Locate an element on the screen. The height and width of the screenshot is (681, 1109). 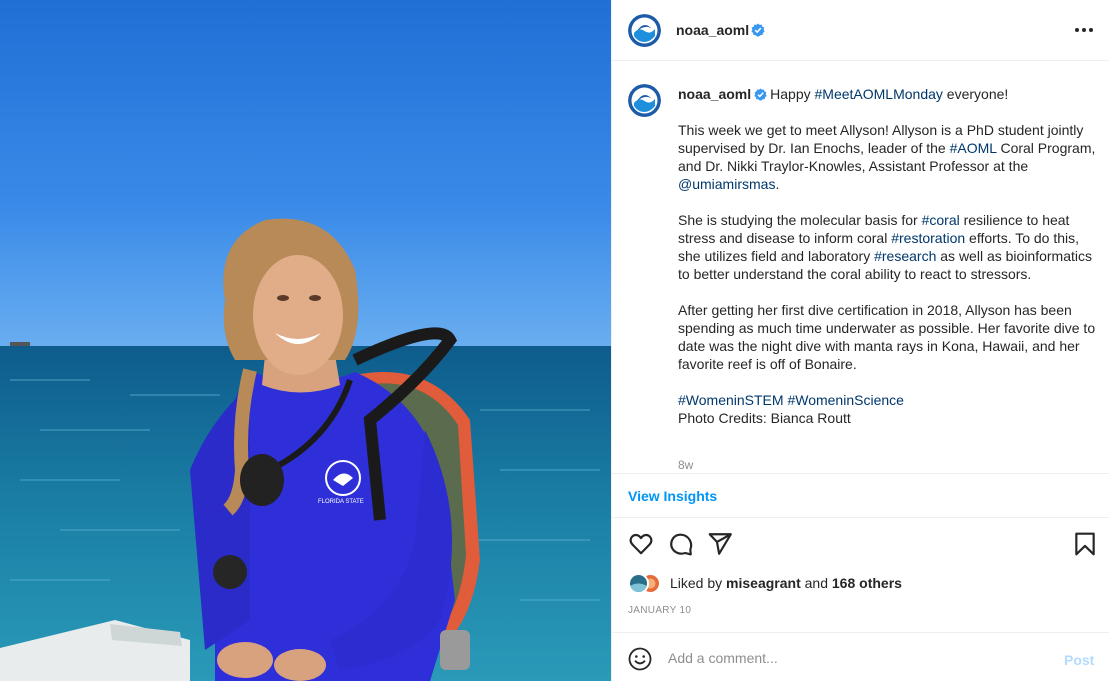
caption-text-segment: everyone! is located at coordinates (975, 94).